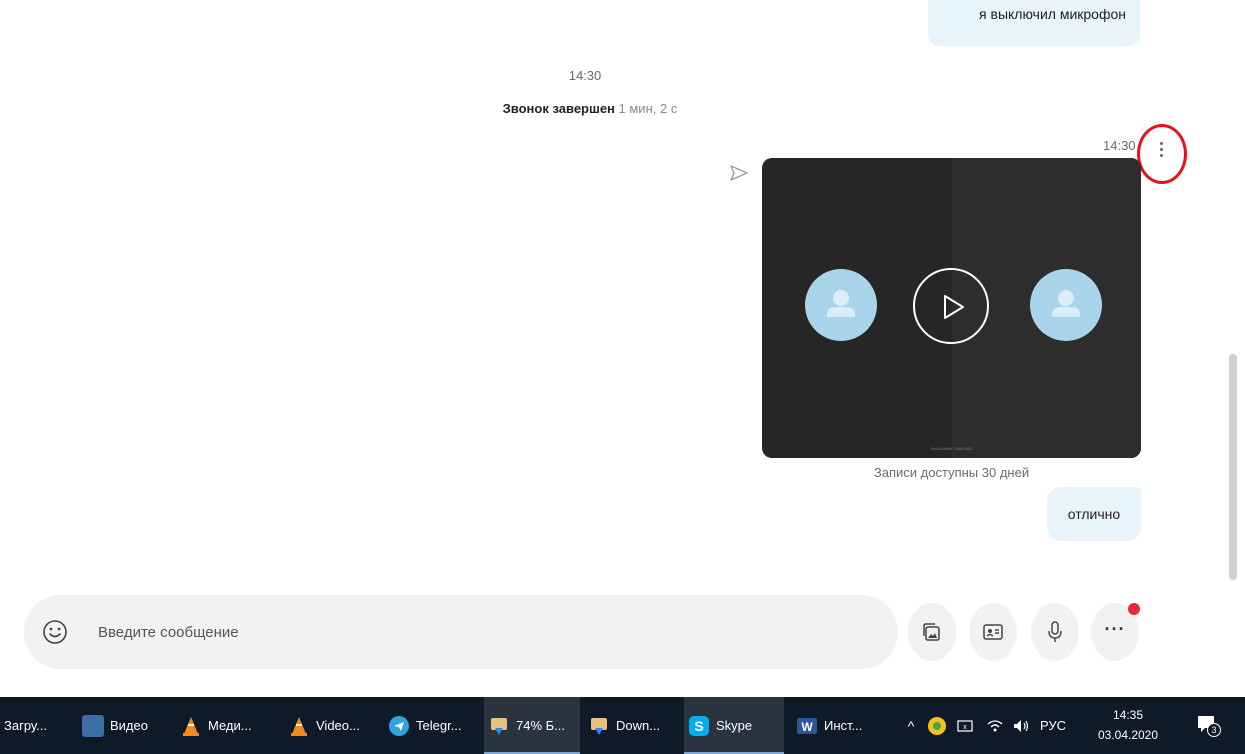 The height and width of the screenshot is (754, 1245). I want to click on avatar-left, so click(841, 305).